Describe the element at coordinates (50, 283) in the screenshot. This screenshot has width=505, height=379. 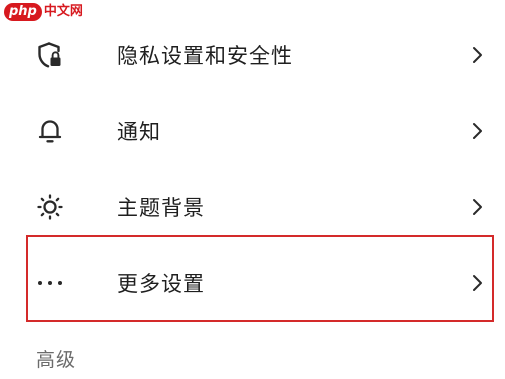
I see `more-dots-icon` at that location.